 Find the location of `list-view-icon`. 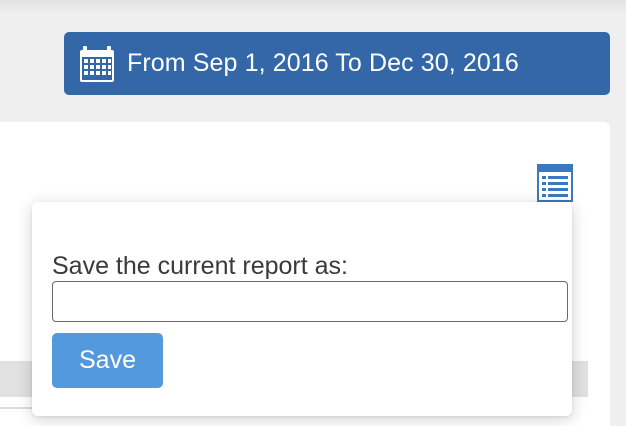

list-view-icon is located at coordinates (555, 183).